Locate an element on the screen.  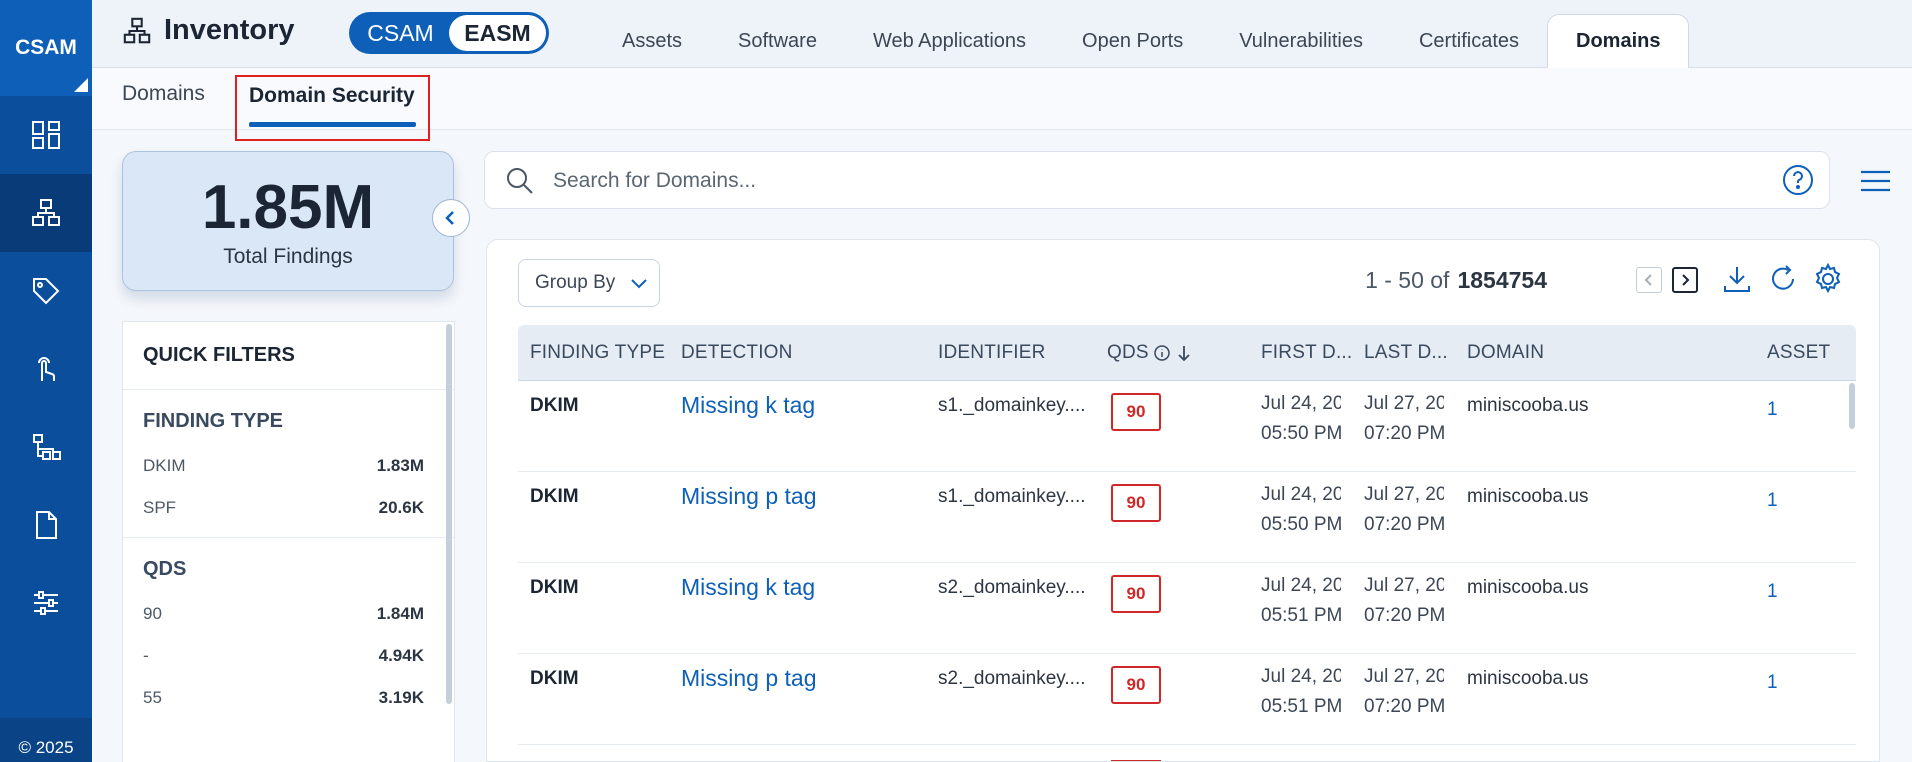
total-findings-value: 1.85M is located at coordinates (288, 207).